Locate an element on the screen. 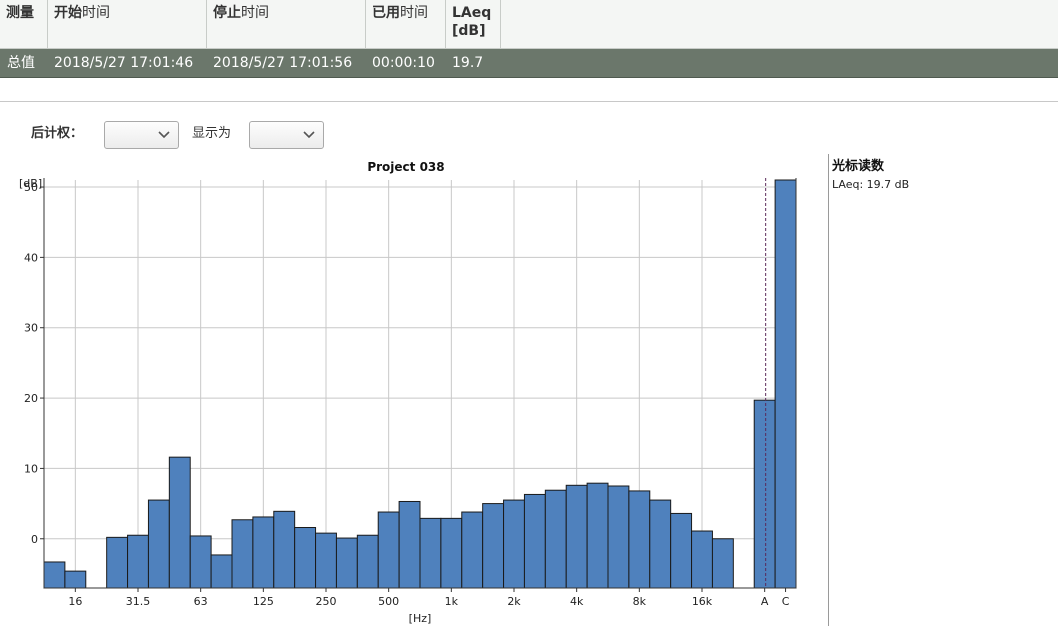 This screenshot has width=1058, height=634. bar-2k is located at coordinates (514, 544).